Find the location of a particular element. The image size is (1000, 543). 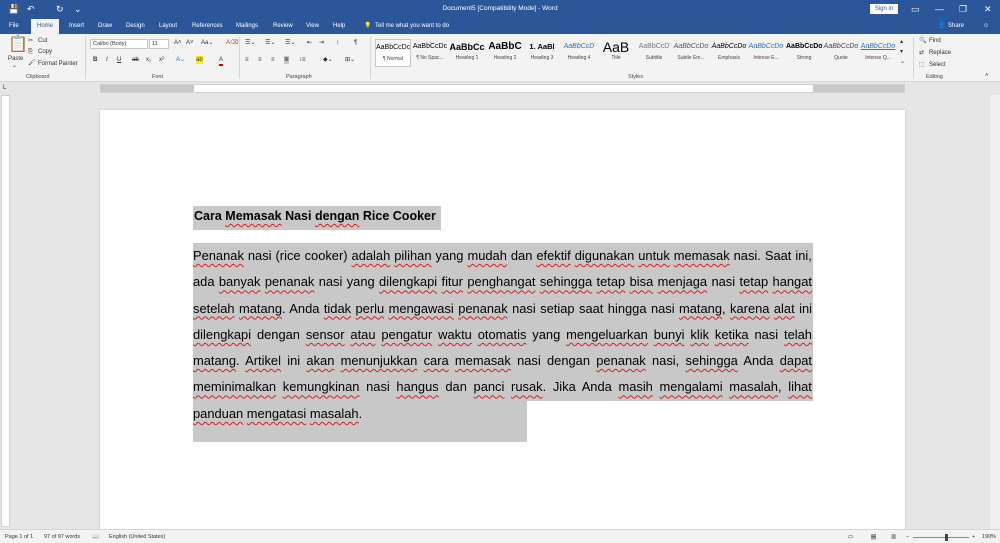

select-icon: ⬚ is located at coordinates (922, 65).